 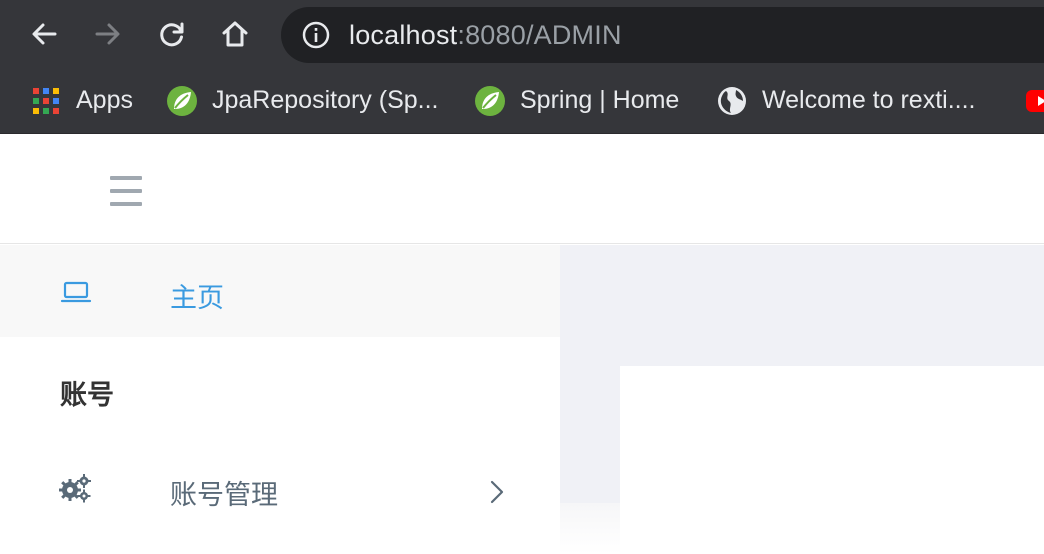 What do you see at coordinates (600, 100) in the screenshot?
I see `bookmark-label: Spring | Home` at bounding box center [600, 100].